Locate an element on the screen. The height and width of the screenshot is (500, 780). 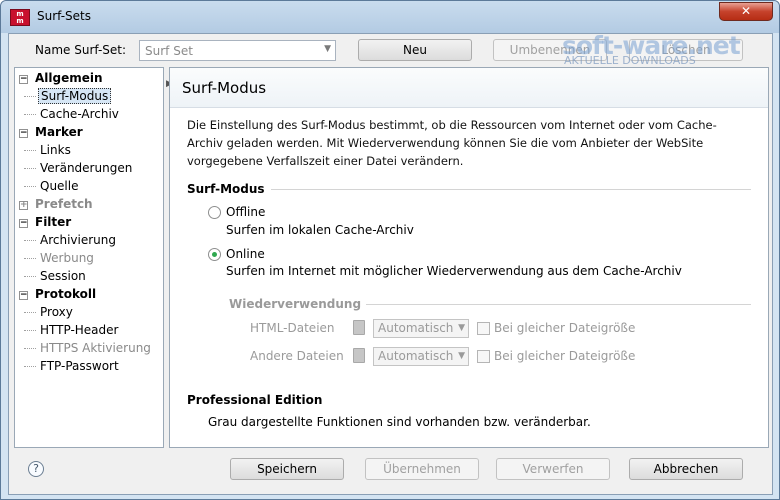
tree-label: Surf-Modus is located at coordinates (75, 96).